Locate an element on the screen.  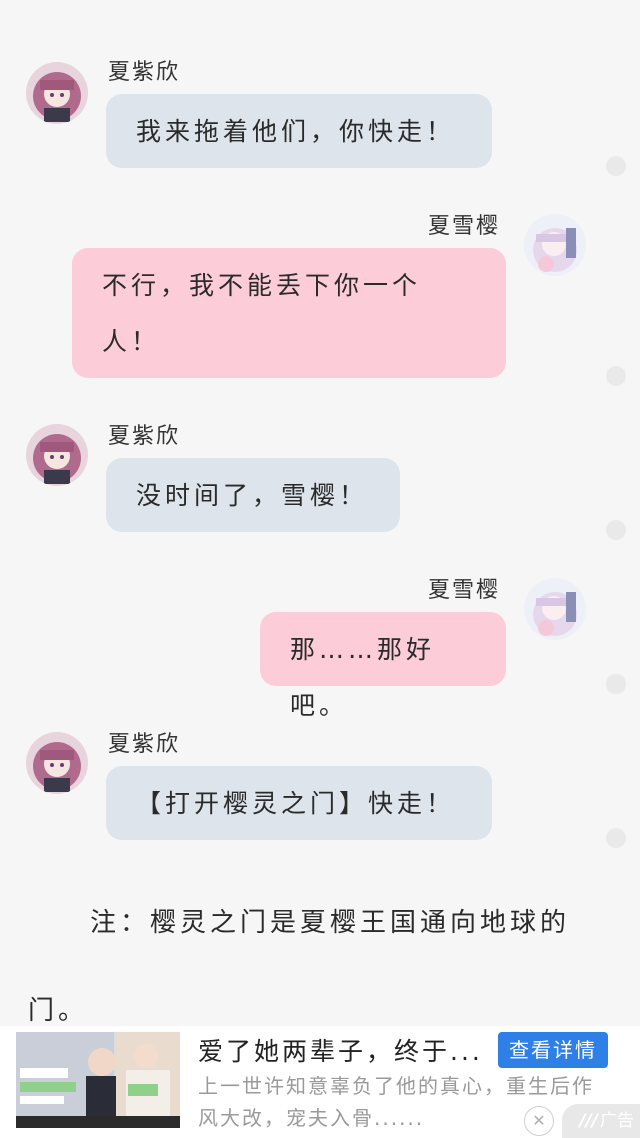
message-bubble: 那……那好吧。 is located at coordinates (383, 666).